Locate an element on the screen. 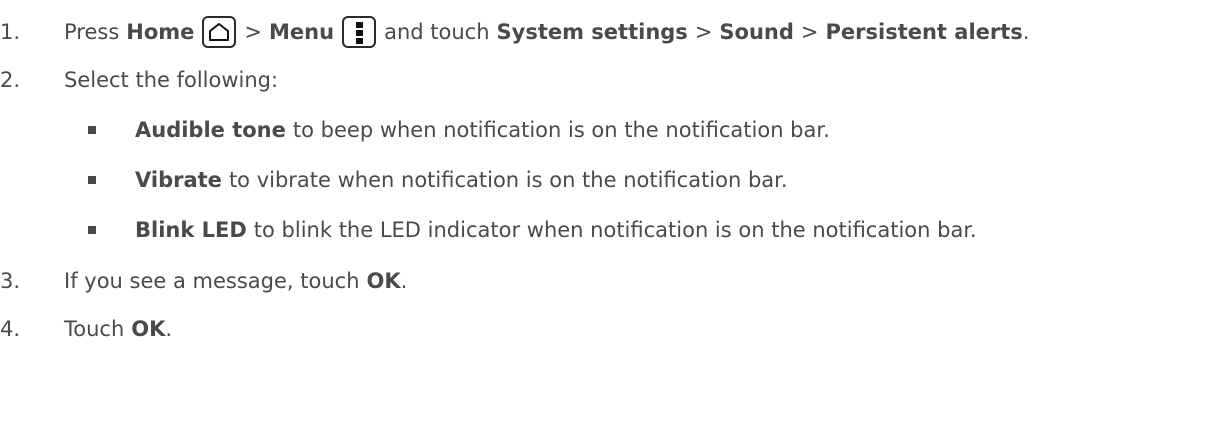  step-text-segment: Touch is located at coordinates (94, 329).